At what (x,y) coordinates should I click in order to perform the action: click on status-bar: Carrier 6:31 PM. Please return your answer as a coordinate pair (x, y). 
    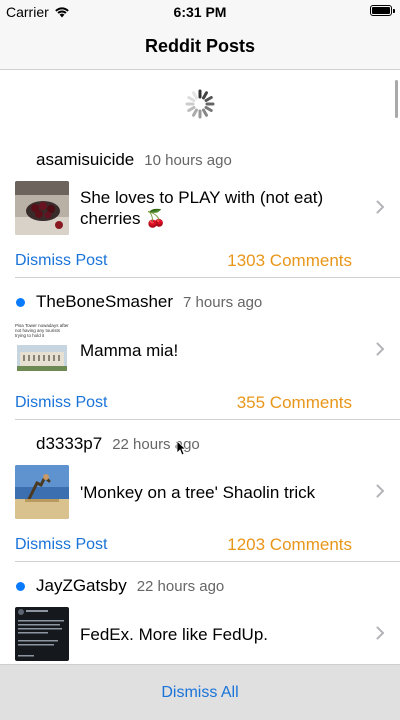
    Looking at the image, I should click on (200, 12).